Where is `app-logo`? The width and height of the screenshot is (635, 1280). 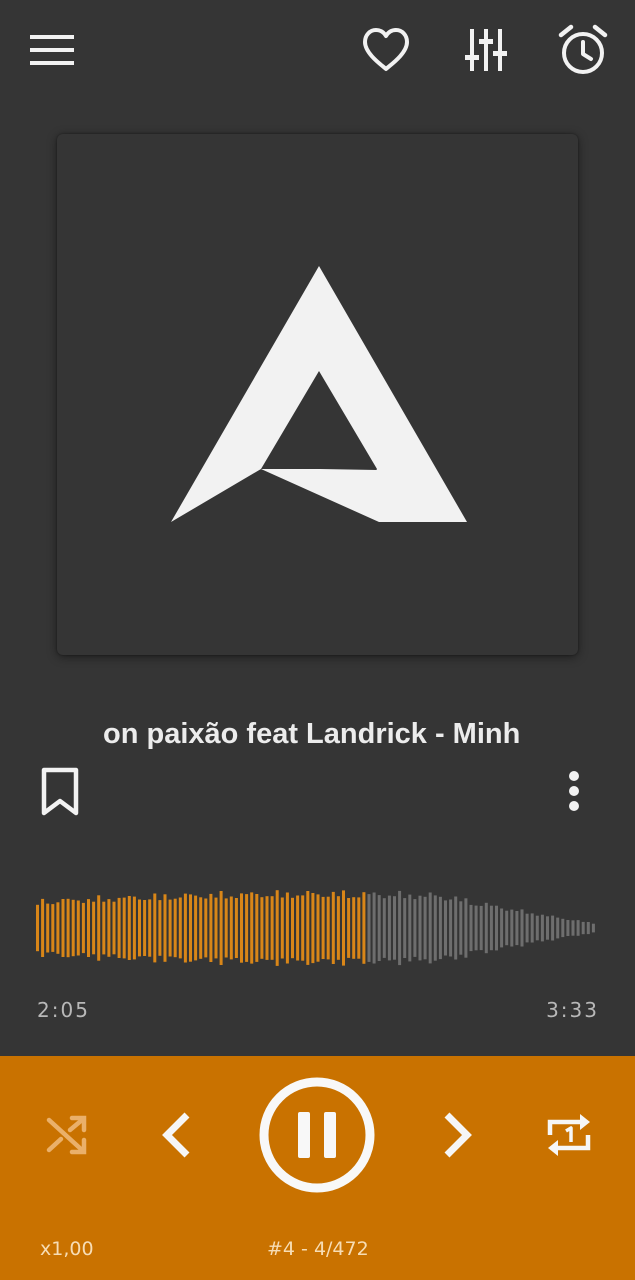 app-logo is located at coordinates (319, 394).